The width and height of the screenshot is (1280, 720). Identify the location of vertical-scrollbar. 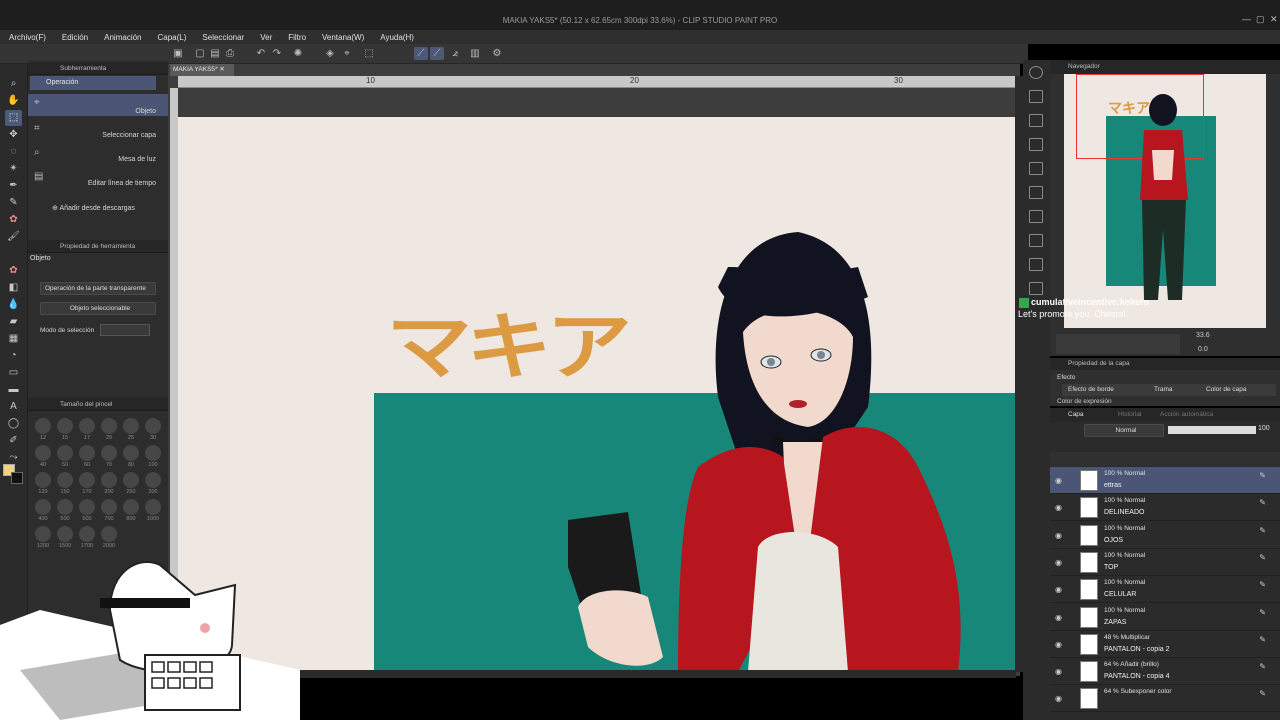
(1019, 374).